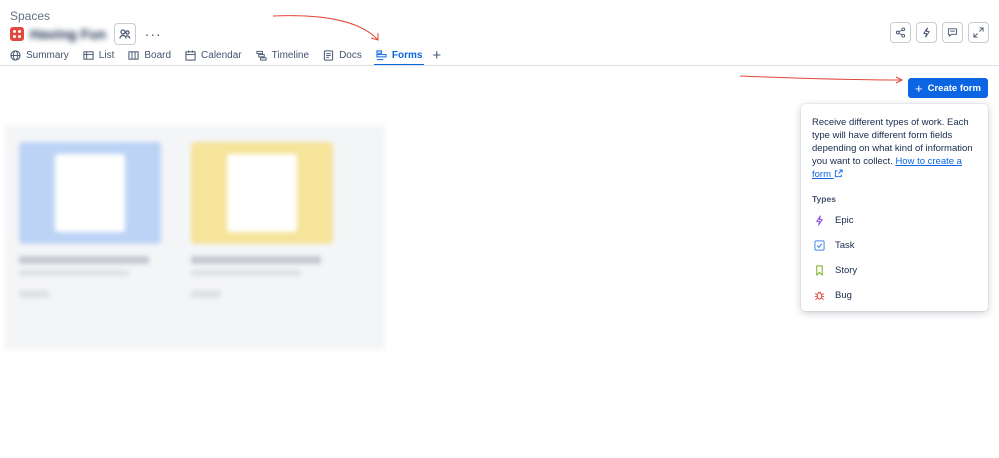  I want to click on share-button, so click(900, 32).